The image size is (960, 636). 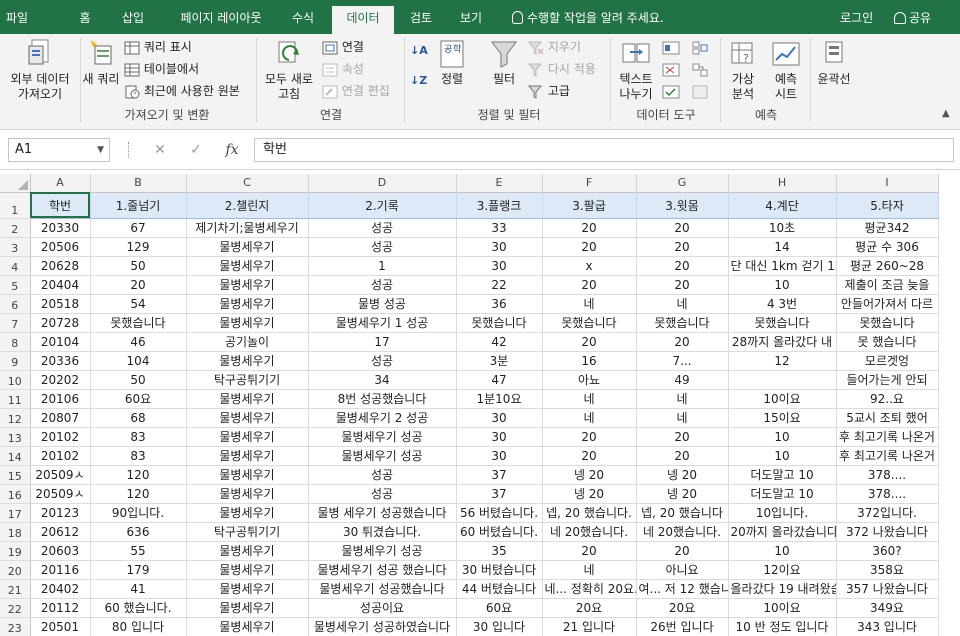 What do you see at coordinates (382, 380) in the screenshot?
I see `cell: 34` at bounding box center [382, 380].